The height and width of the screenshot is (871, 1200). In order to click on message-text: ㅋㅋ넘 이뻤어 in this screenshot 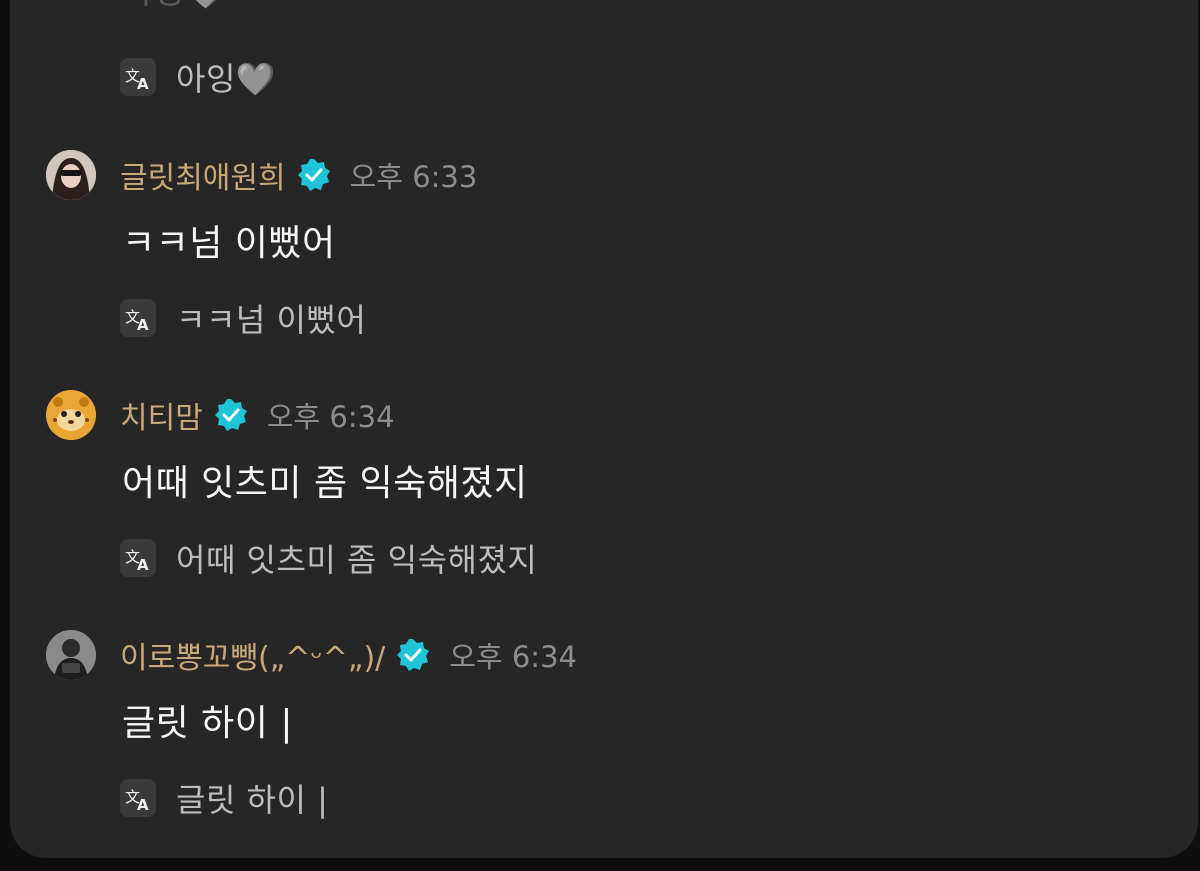, I will do `click(229, 243)`.